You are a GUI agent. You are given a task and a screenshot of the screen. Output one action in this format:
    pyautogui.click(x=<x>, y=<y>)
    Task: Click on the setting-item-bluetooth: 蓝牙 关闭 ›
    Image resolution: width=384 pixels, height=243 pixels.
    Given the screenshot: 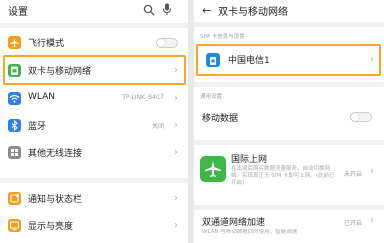 What is the action you would take?
    pyautogui.click(x=94, y=125)
    